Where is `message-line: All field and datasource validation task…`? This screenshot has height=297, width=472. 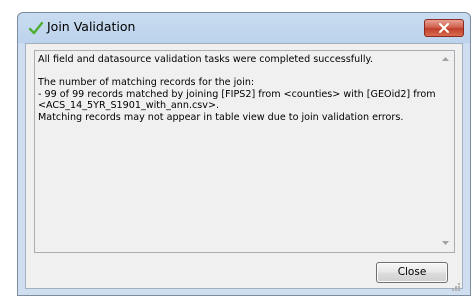 message-line: All field and datasource validation task… is located at coordinates (205, 59).